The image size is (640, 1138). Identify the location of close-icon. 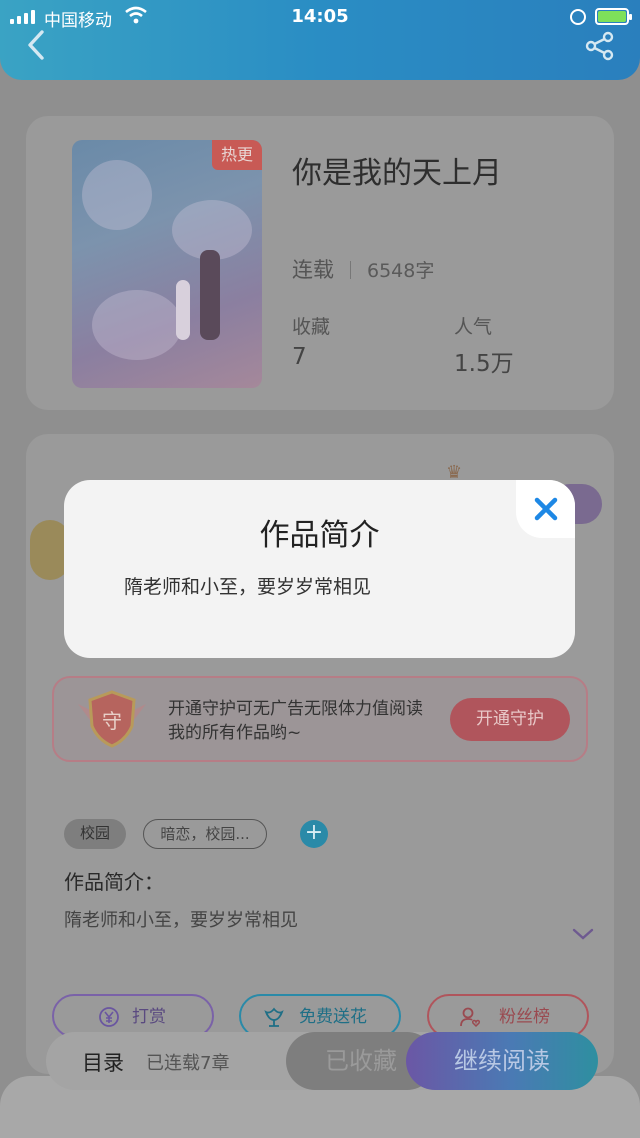
(546, 509).